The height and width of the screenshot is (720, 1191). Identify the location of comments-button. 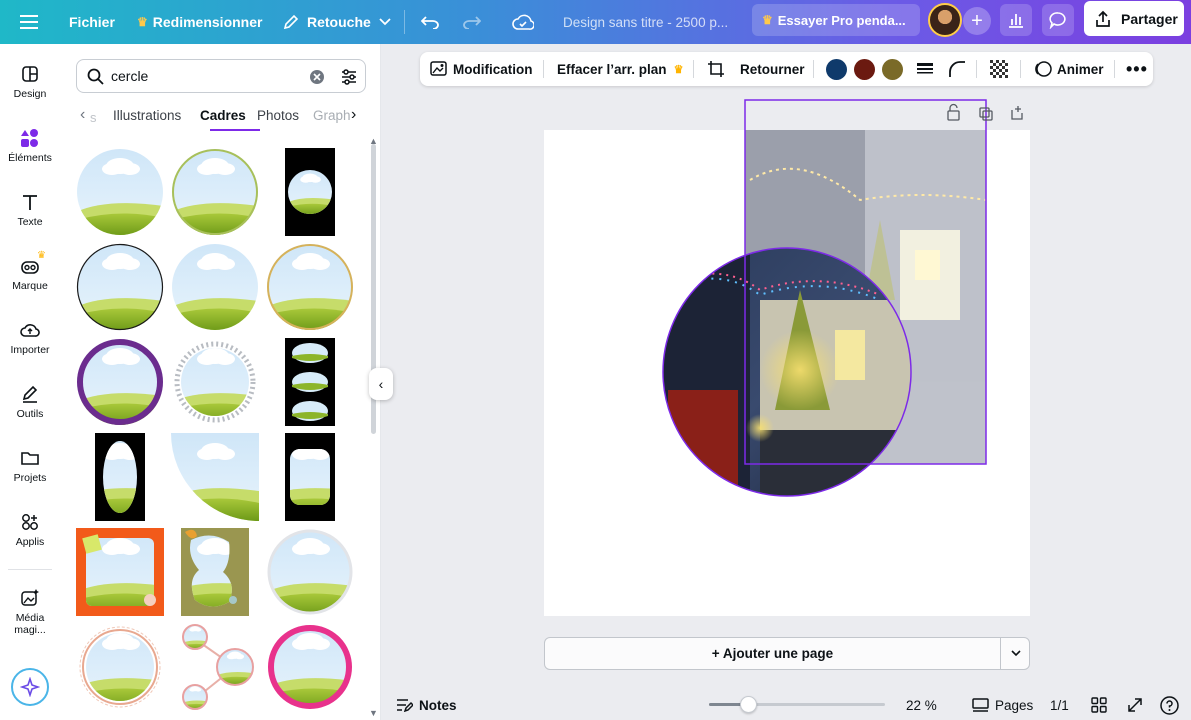
(1058, 20).